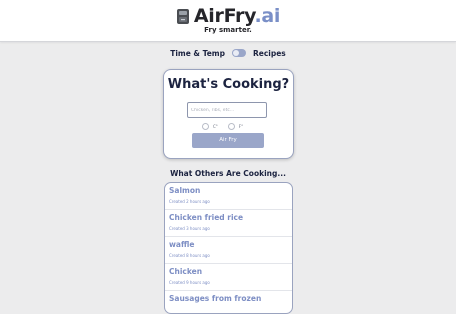 The width and height of the screenshot is (456, 314). I want to click on recipe-time: Created 2 hours ago, so click(189, 201).